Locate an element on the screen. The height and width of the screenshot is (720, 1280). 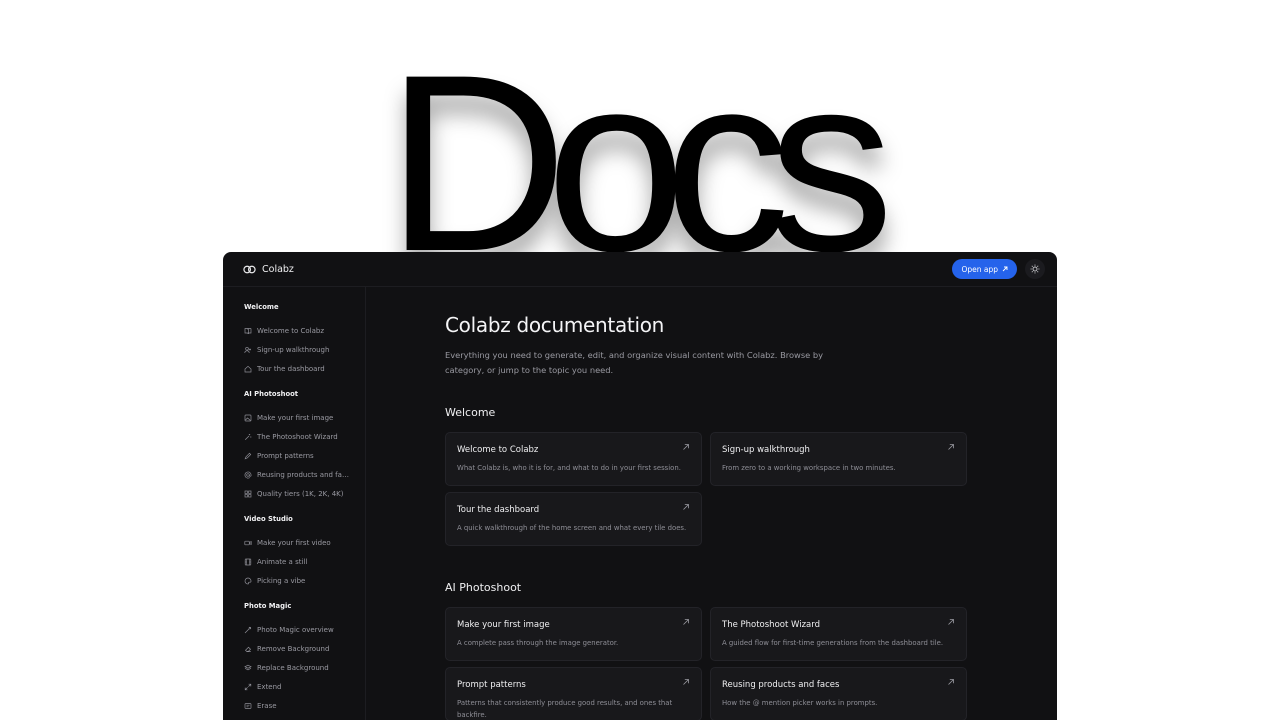
sidebar-item-label: Make your first image is located at coordinates (295, 417).